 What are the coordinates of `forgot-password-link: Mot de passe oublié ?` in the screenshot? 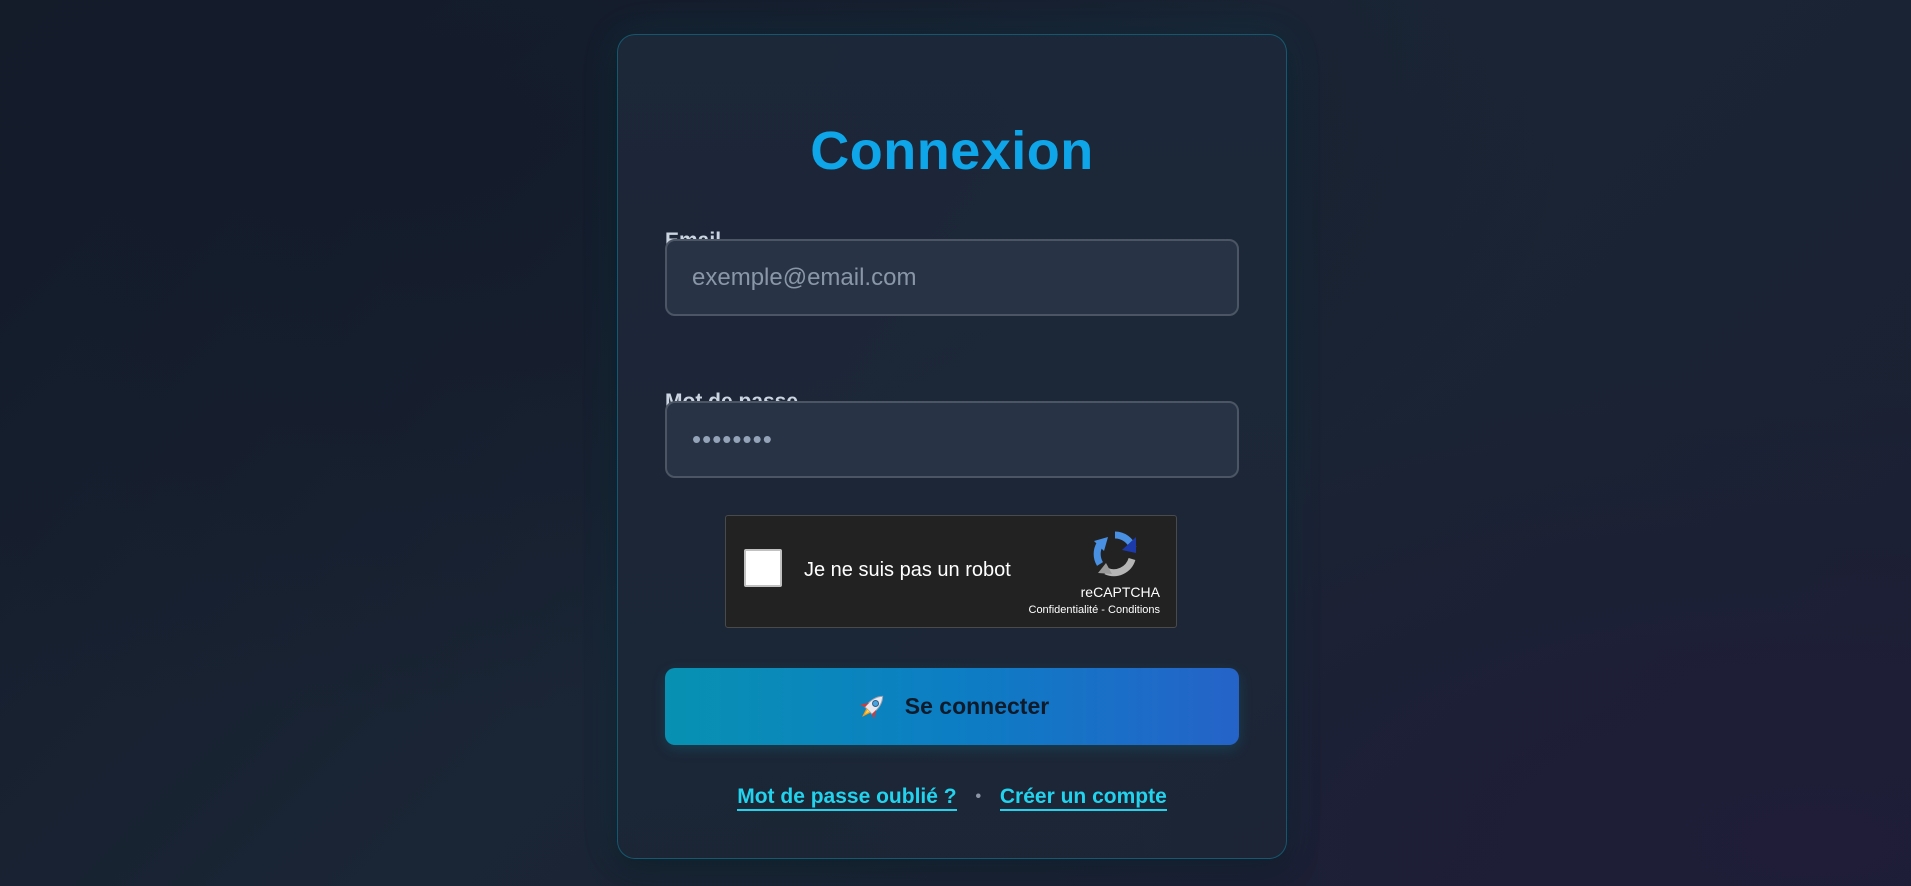 It's located at (847, 798).